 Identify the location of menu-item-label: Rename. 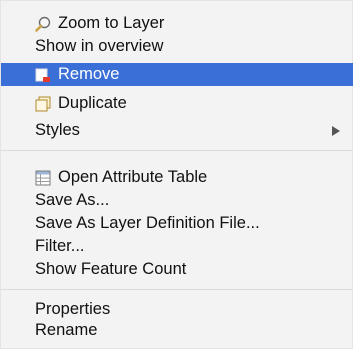
(66, 330).